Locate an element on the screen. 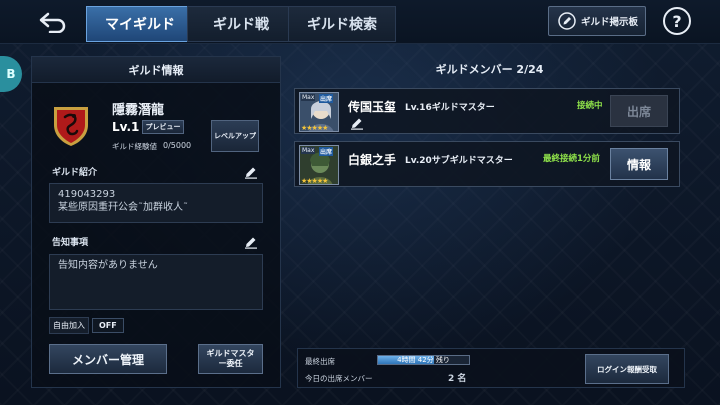 Image resolution: width=720 pixels, height=405 pixels. intro-label: ギルド紹介 is located at coordinates (75, 173).